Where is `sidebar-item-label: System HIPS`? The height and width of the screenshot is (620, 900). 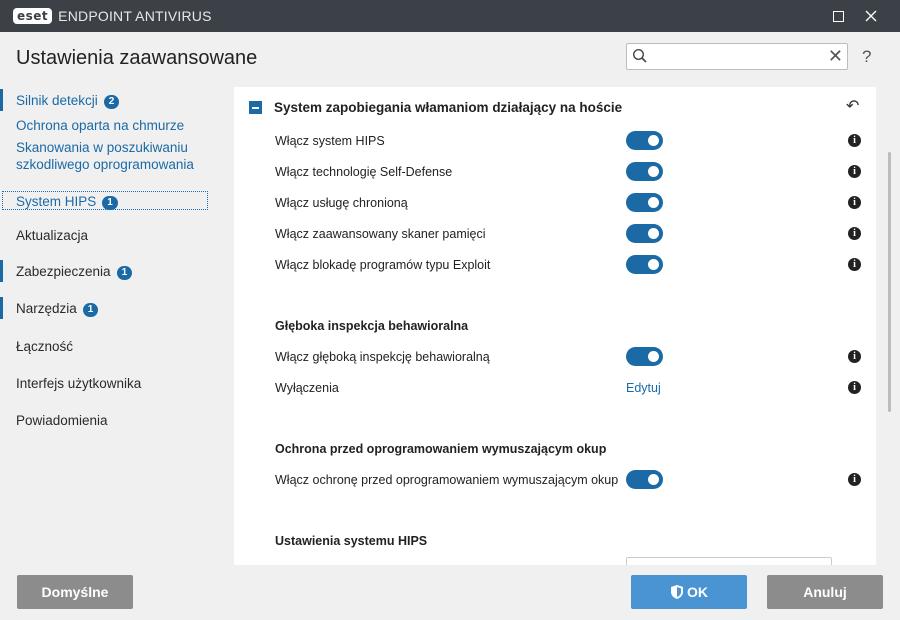 sidebar-item-label: System HIPS is located at coordinates (56, 201).